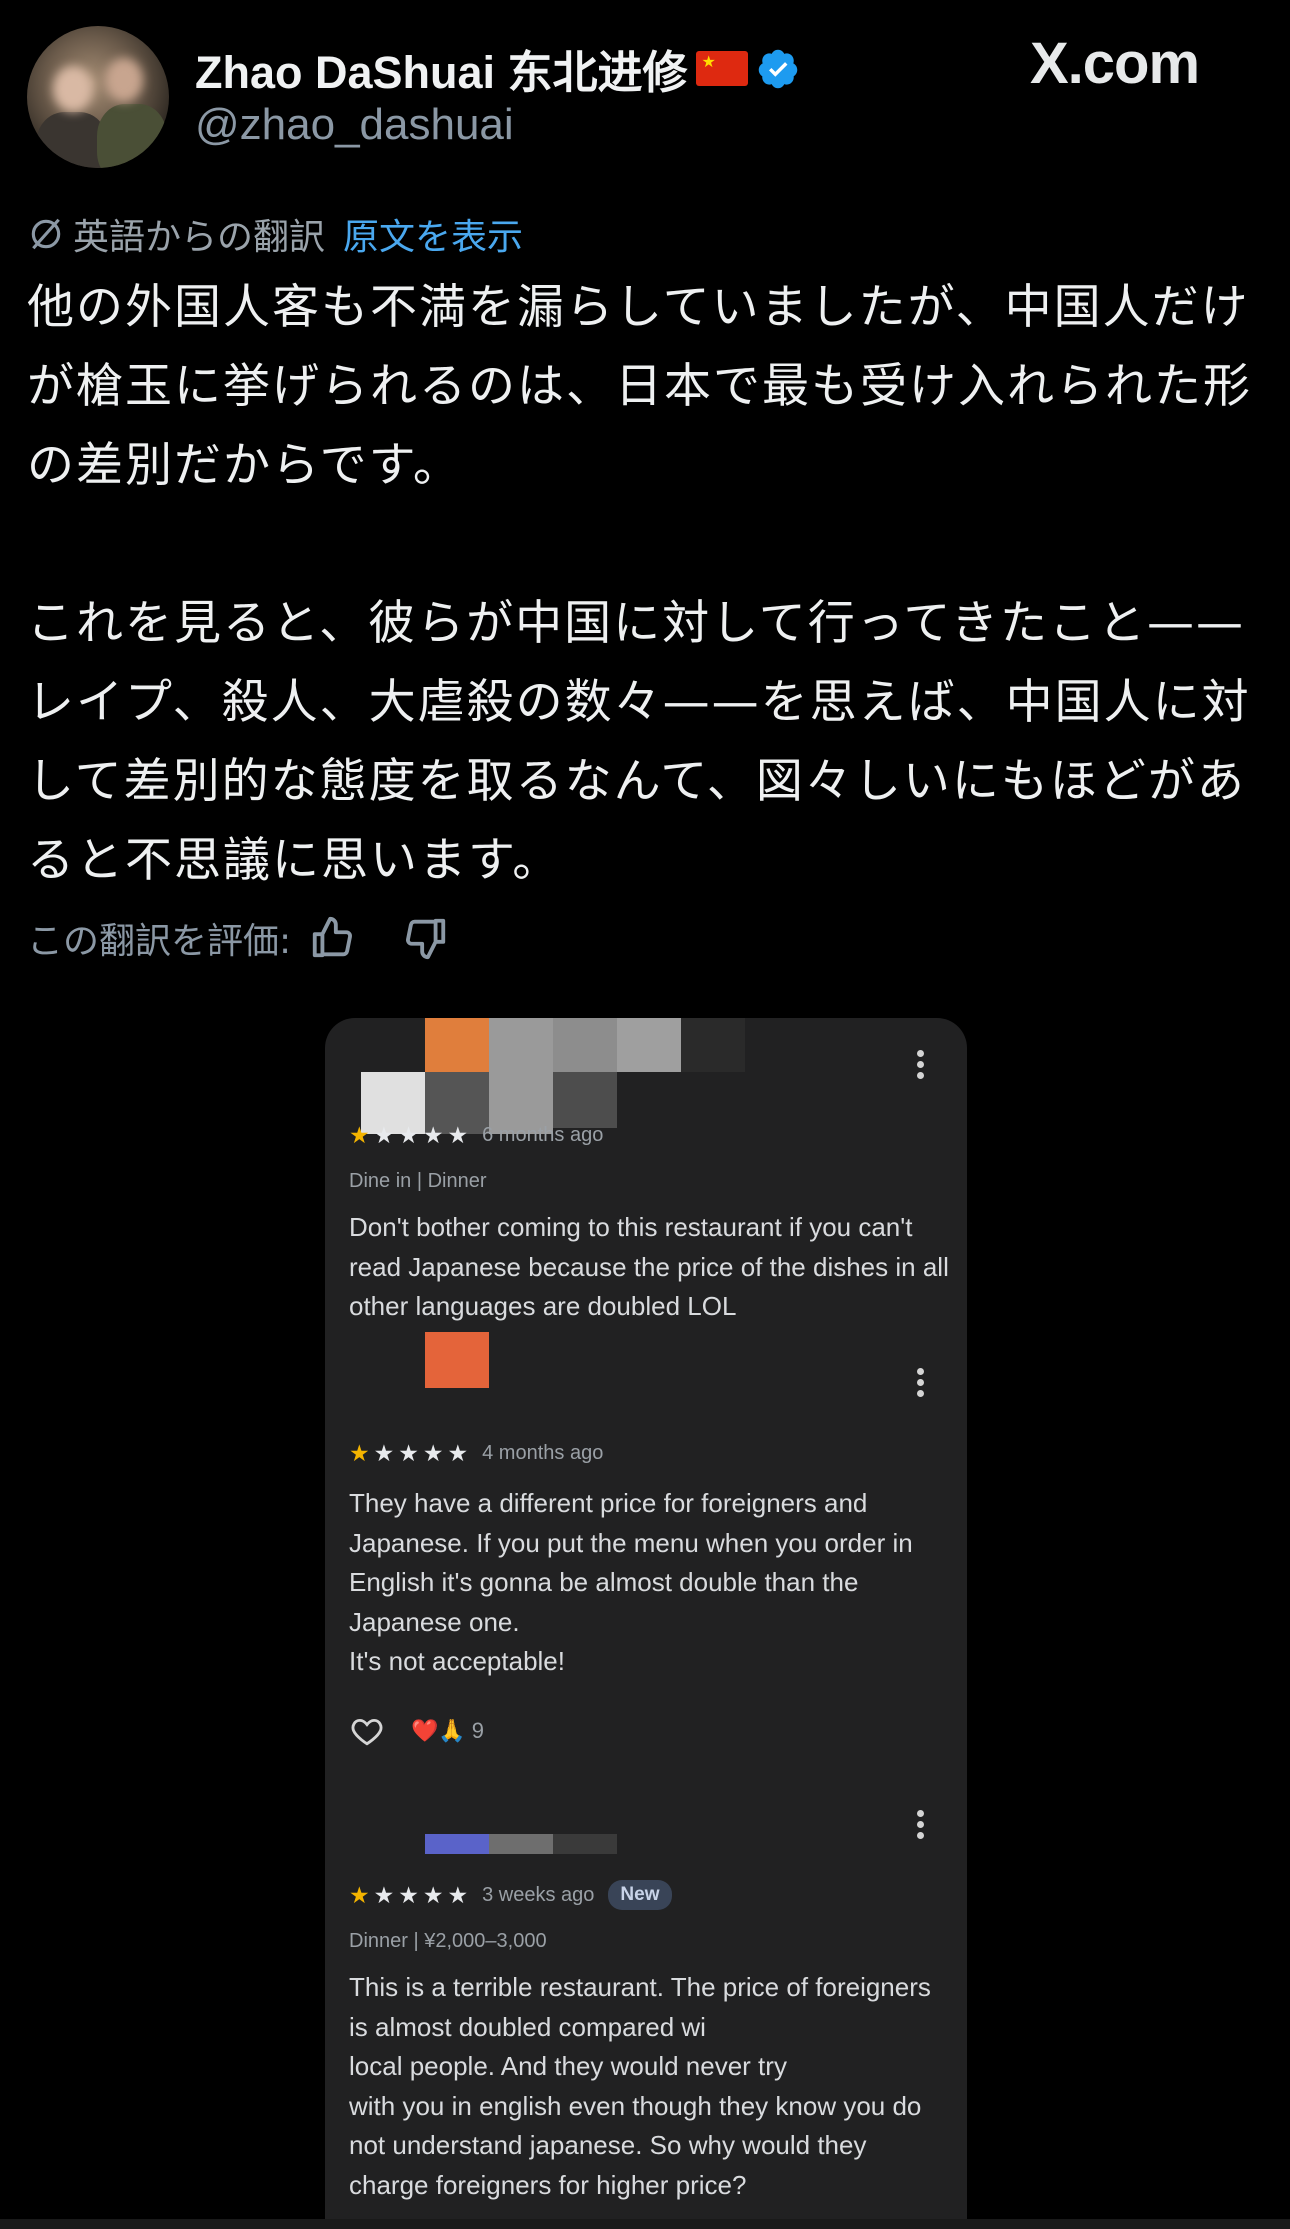 The width and height of the screenshot is (1290, 2229). What do you see at coordinates (98, 97) in the screenshot?
I see `avatar` at bounding box center [98, 97].